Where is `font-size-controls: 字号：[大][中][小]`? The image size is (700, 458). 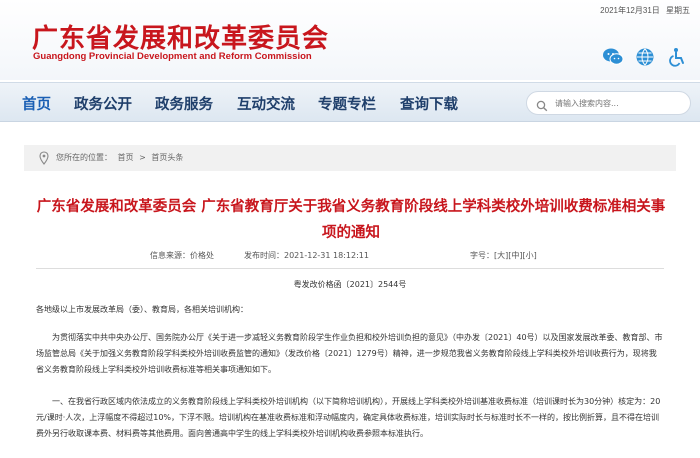 font-size-controls: 字号：[大][中][小] is located at coordinates (503, 255).